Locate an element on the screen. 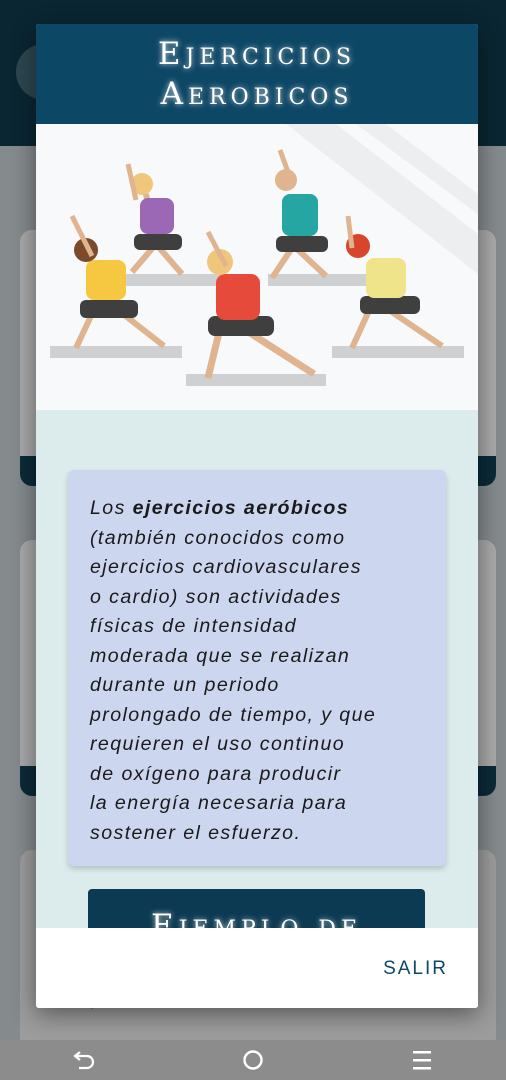  dialog-title: Ejercicios Aerobicos is located at coordinates (257, 74).